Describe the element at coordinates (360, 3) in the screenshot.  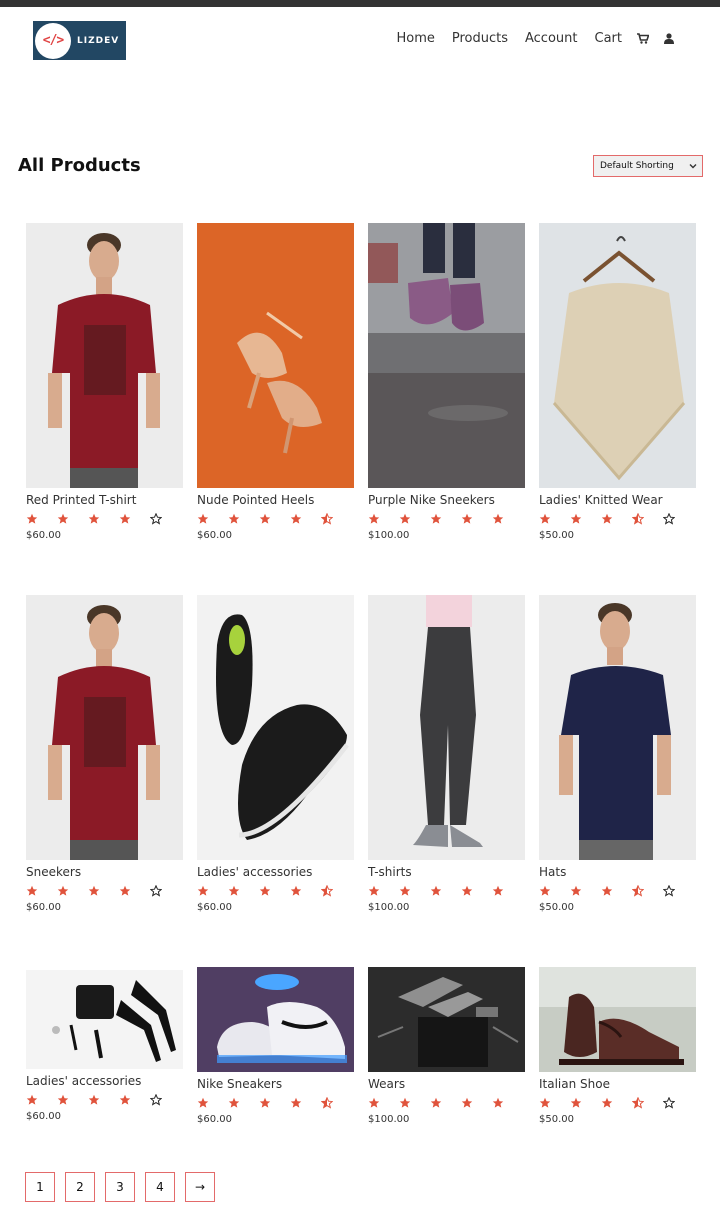
I see `top-bar` at that location.